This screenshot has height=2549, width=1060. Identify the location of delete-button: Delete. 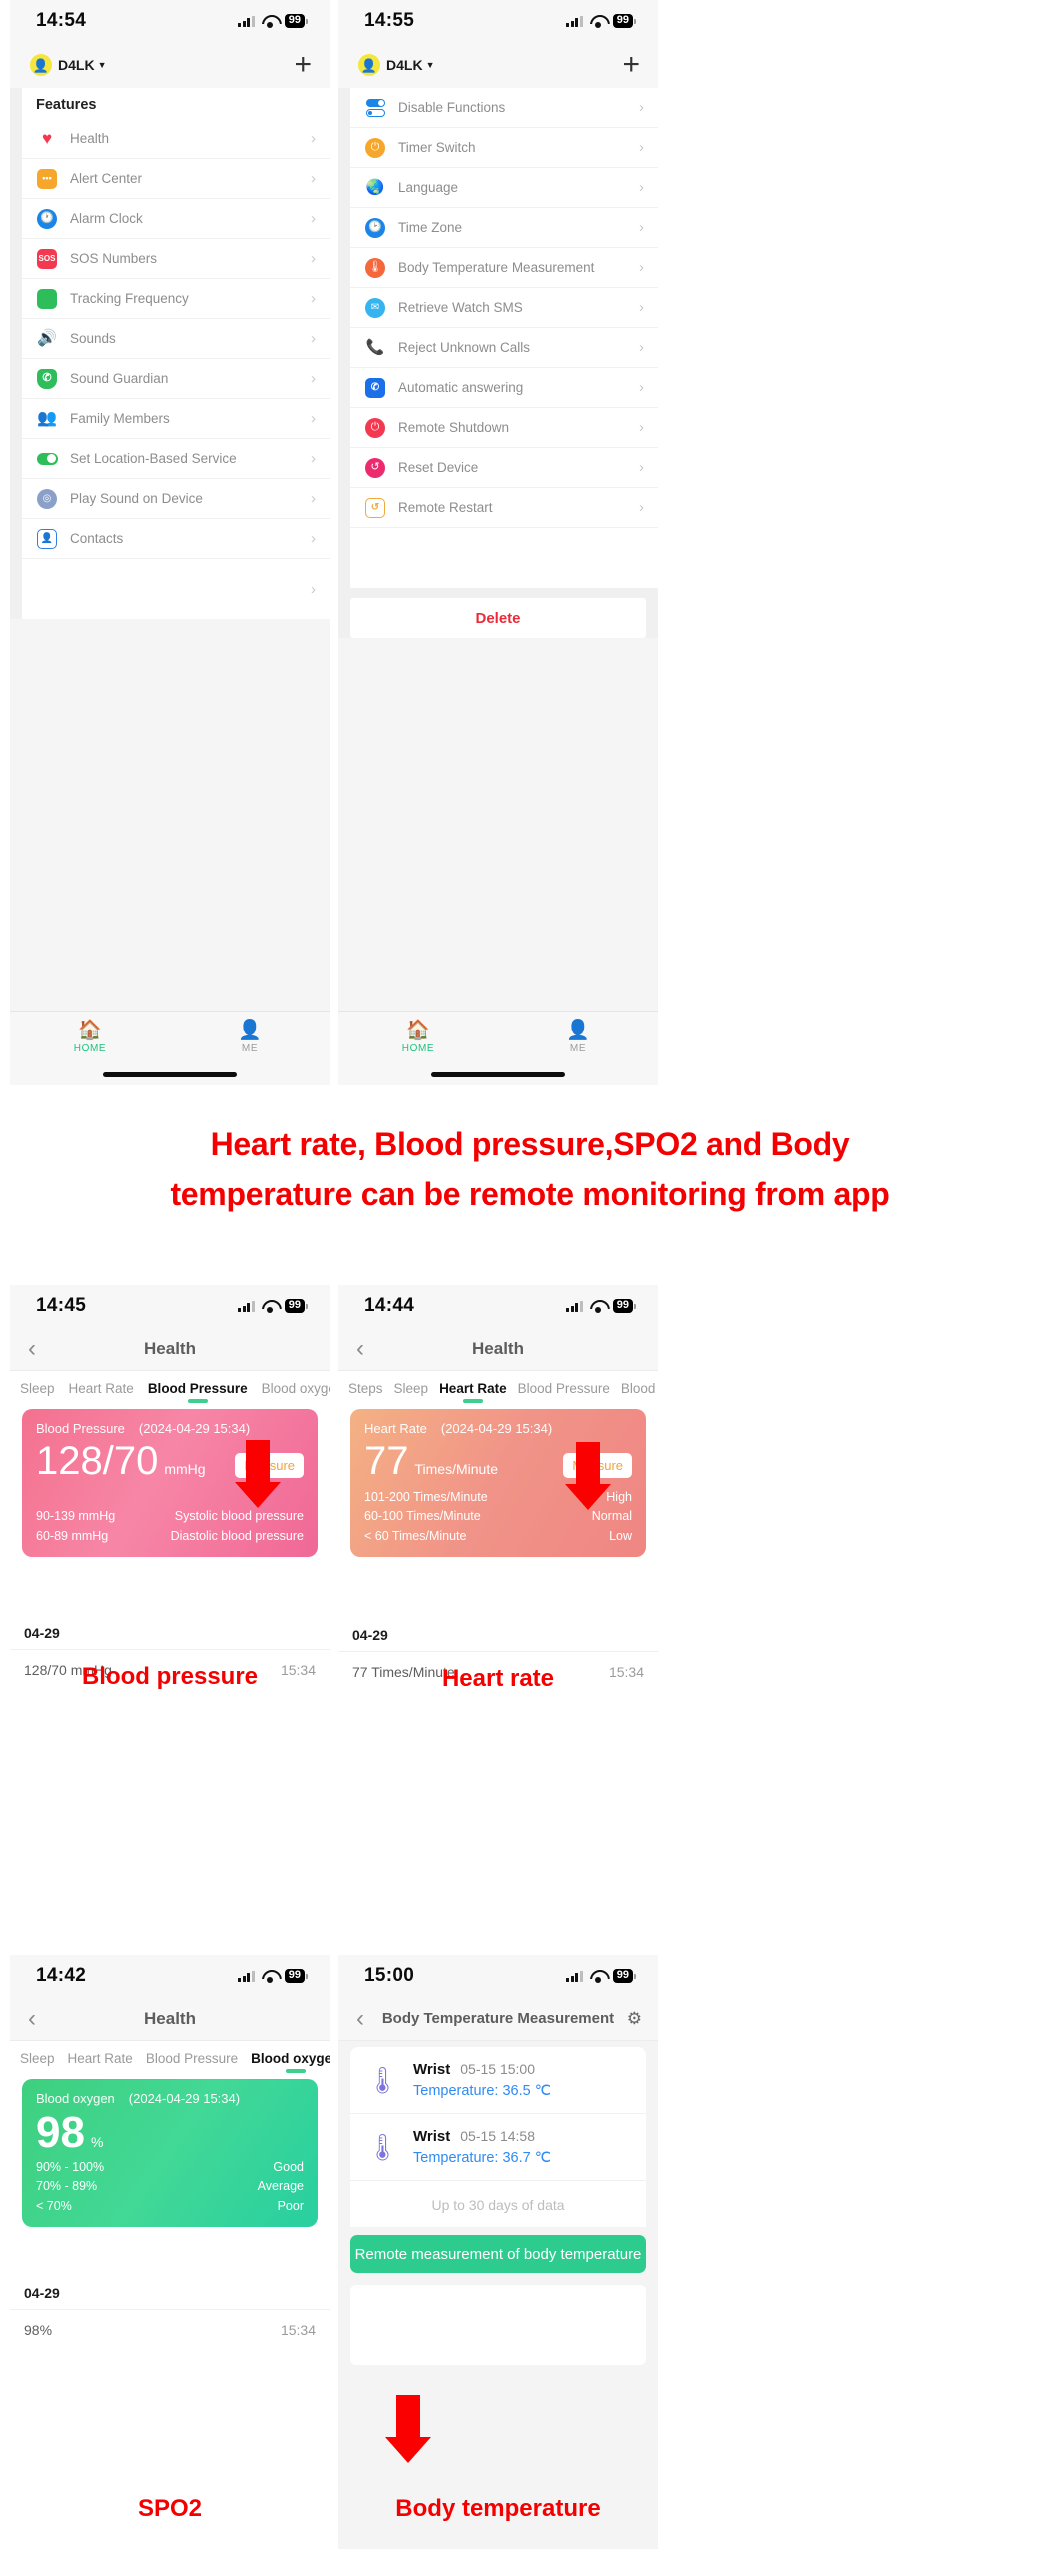
(498, 618).